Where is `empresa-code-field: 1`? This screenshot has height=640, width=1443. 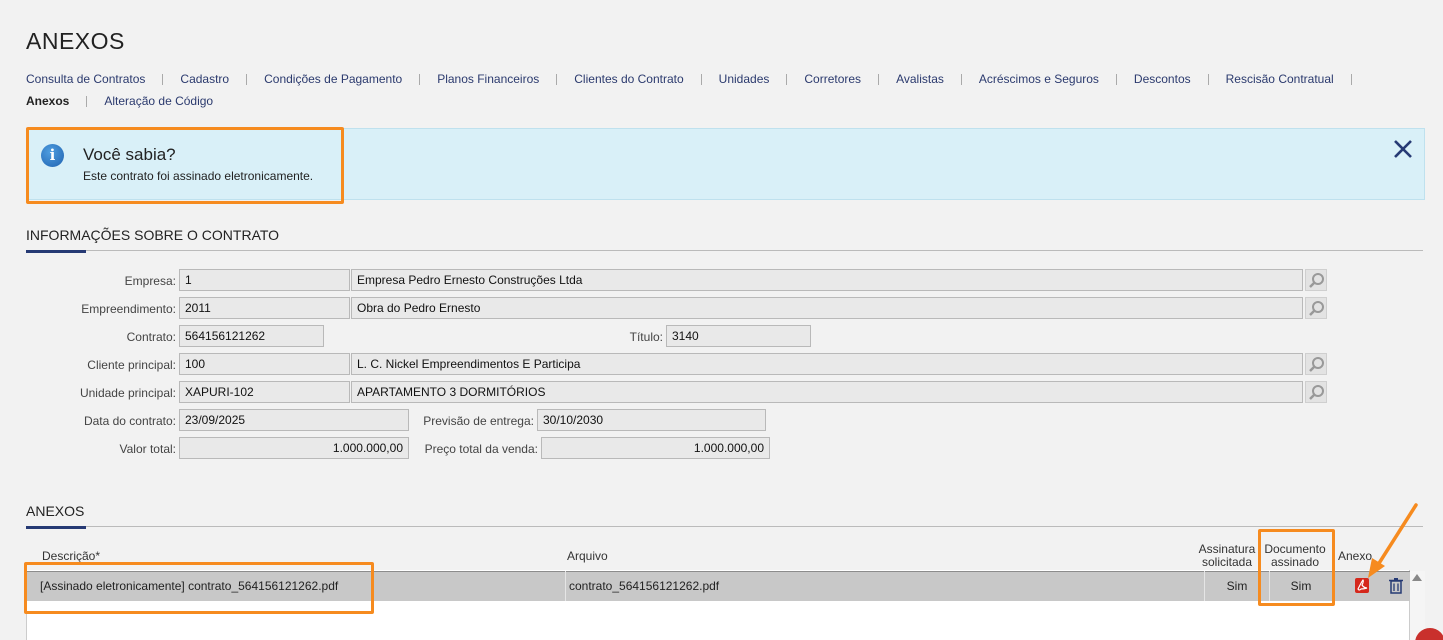 empresa-code-field: 1 is located at coordinates (264, 280).